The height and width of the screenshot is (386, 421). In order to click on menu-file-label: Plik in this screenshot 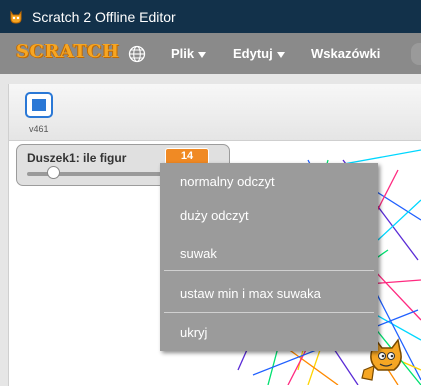, I will do `click(183, 53)`.